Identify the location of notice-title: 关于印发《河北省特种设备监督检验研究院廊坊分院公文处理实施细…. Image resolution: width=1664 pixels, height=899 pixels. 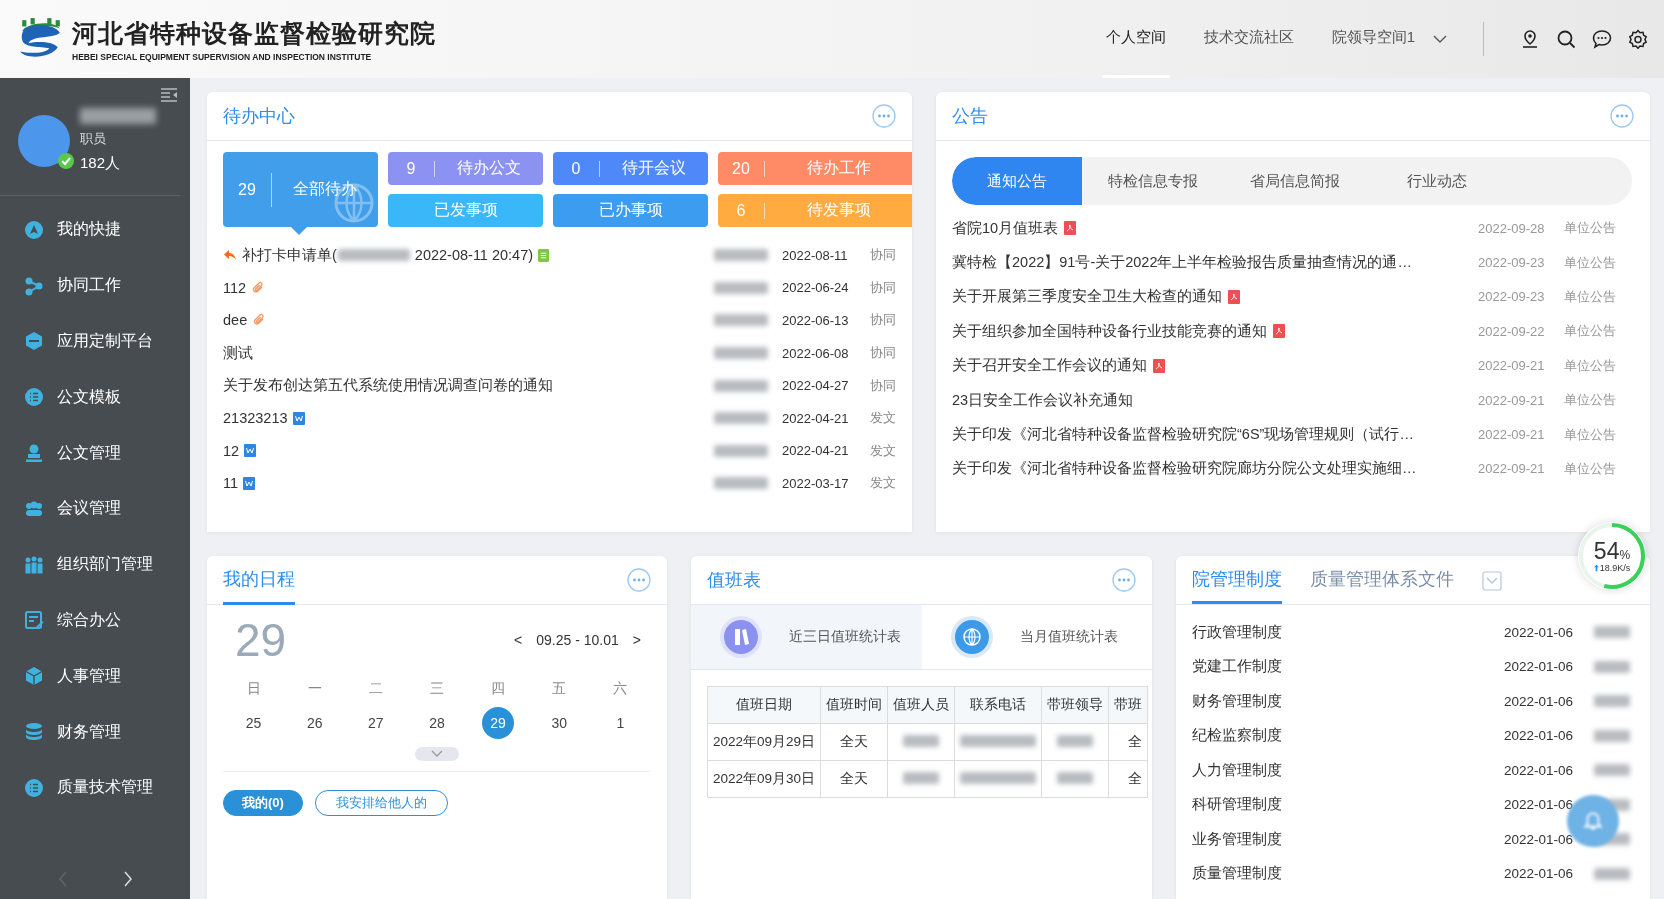
(1184, 469).